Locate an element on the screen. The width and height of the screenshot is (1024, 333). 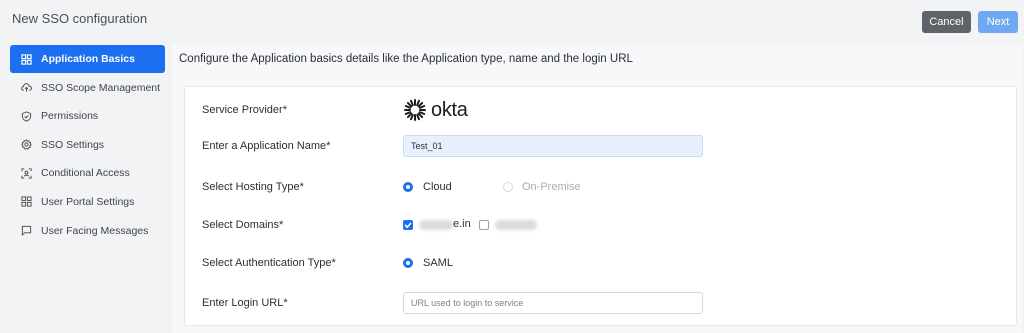
sidebar-item-label: User Portal Settings is located at coordinates (88, 201).